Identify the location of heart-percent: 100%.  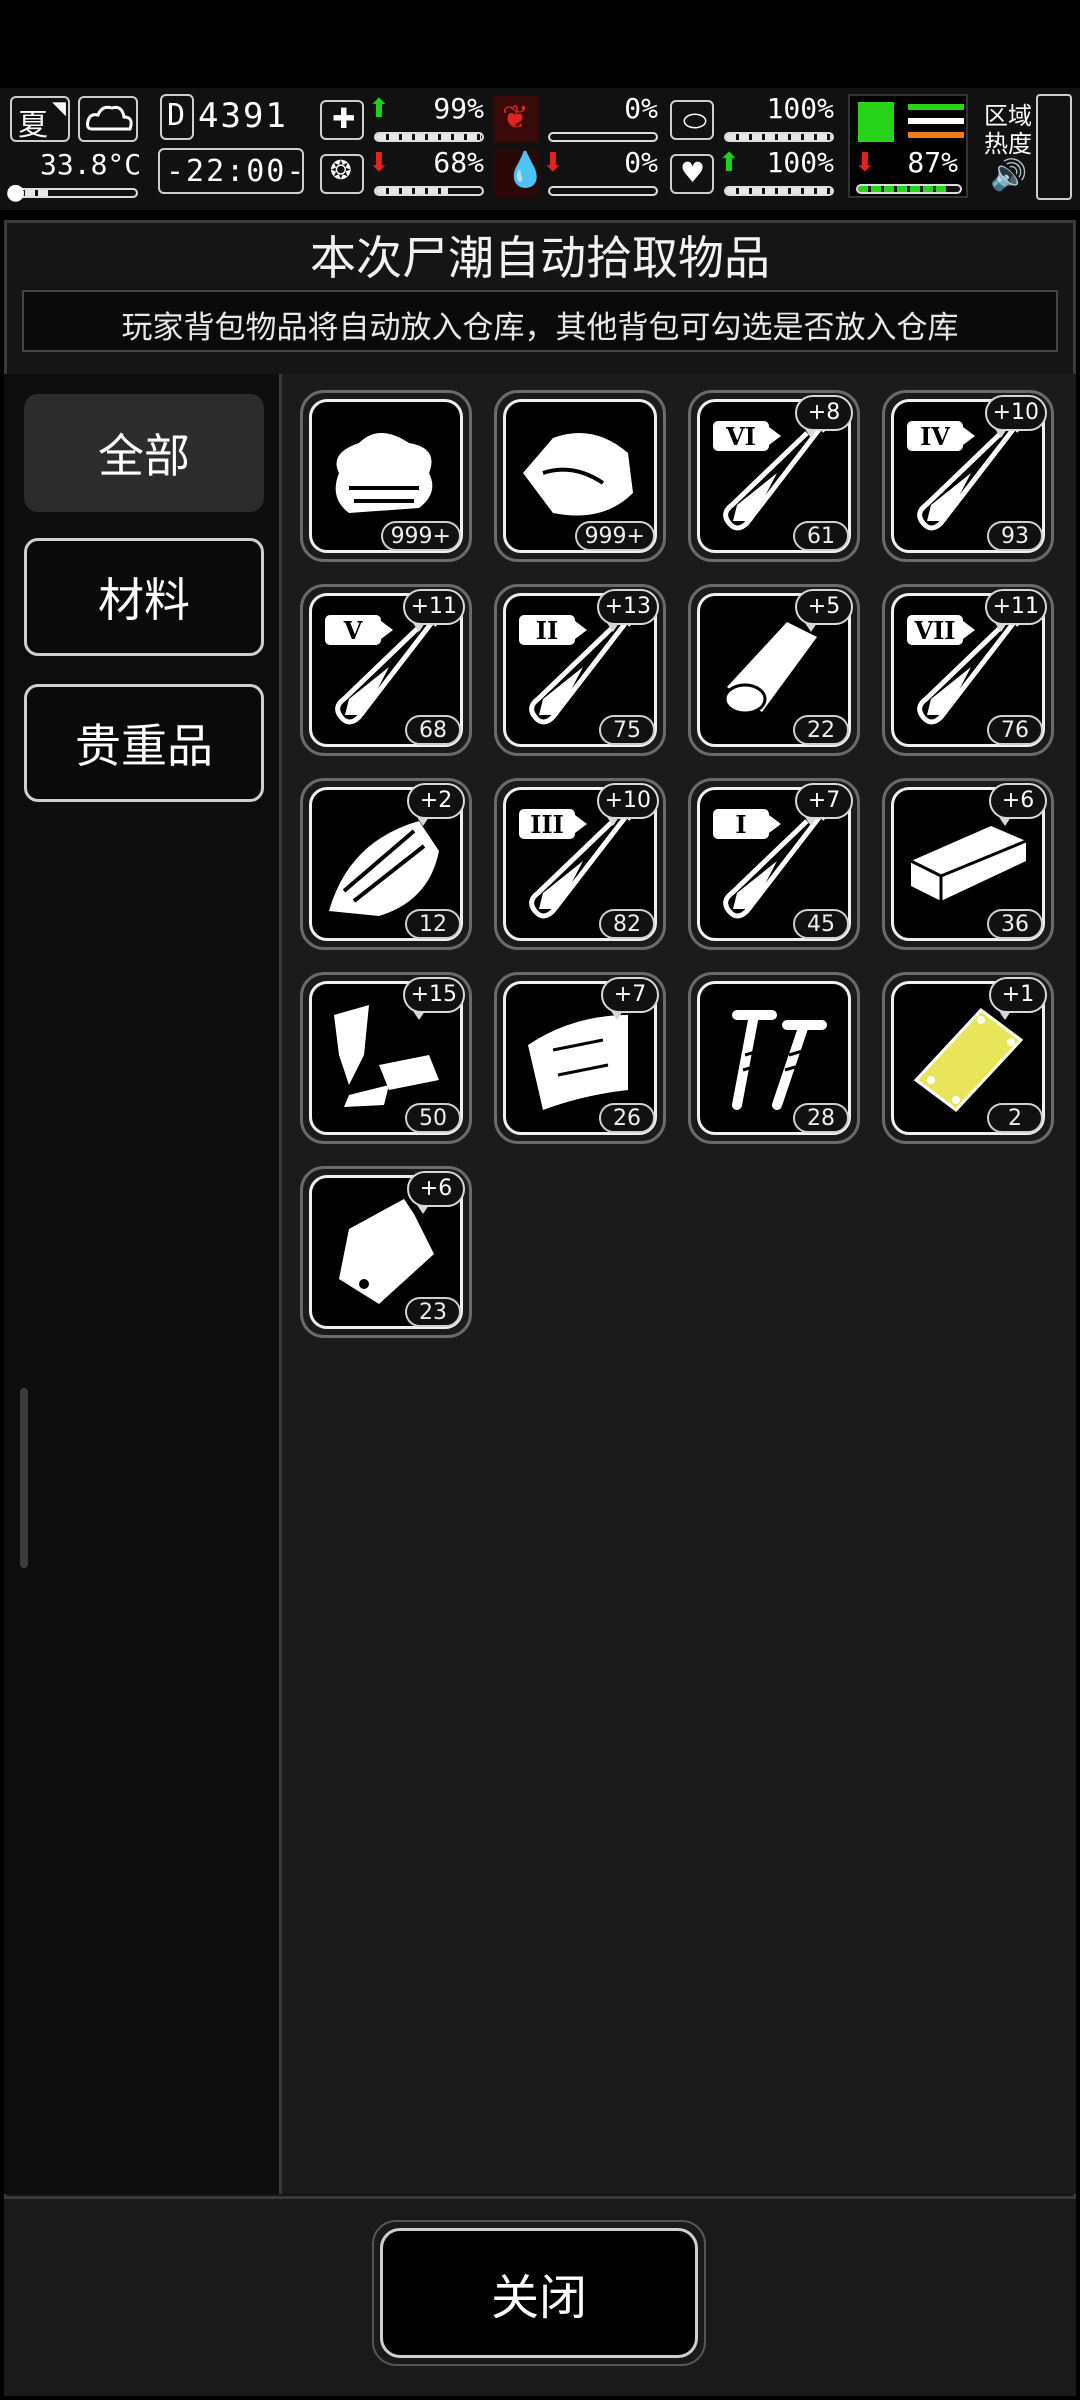
(800, 162).